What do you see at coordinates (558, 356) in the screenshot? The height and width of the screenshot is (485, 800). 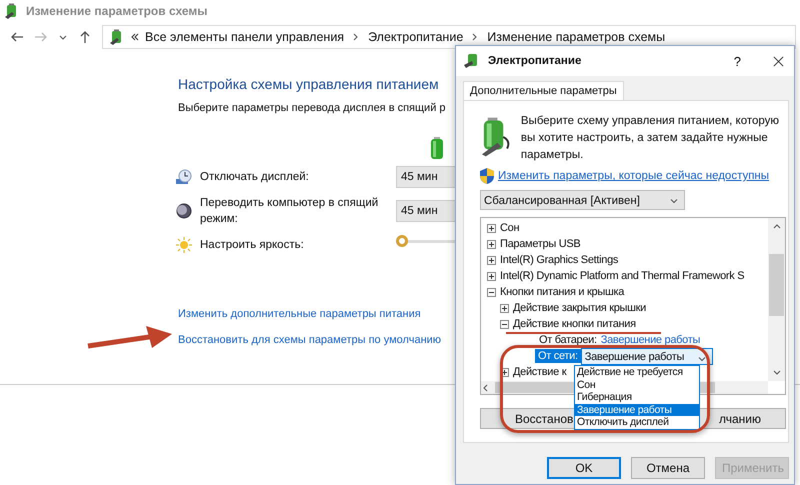 I see `setting-label: От сети:` at bounding box center [558, 356].